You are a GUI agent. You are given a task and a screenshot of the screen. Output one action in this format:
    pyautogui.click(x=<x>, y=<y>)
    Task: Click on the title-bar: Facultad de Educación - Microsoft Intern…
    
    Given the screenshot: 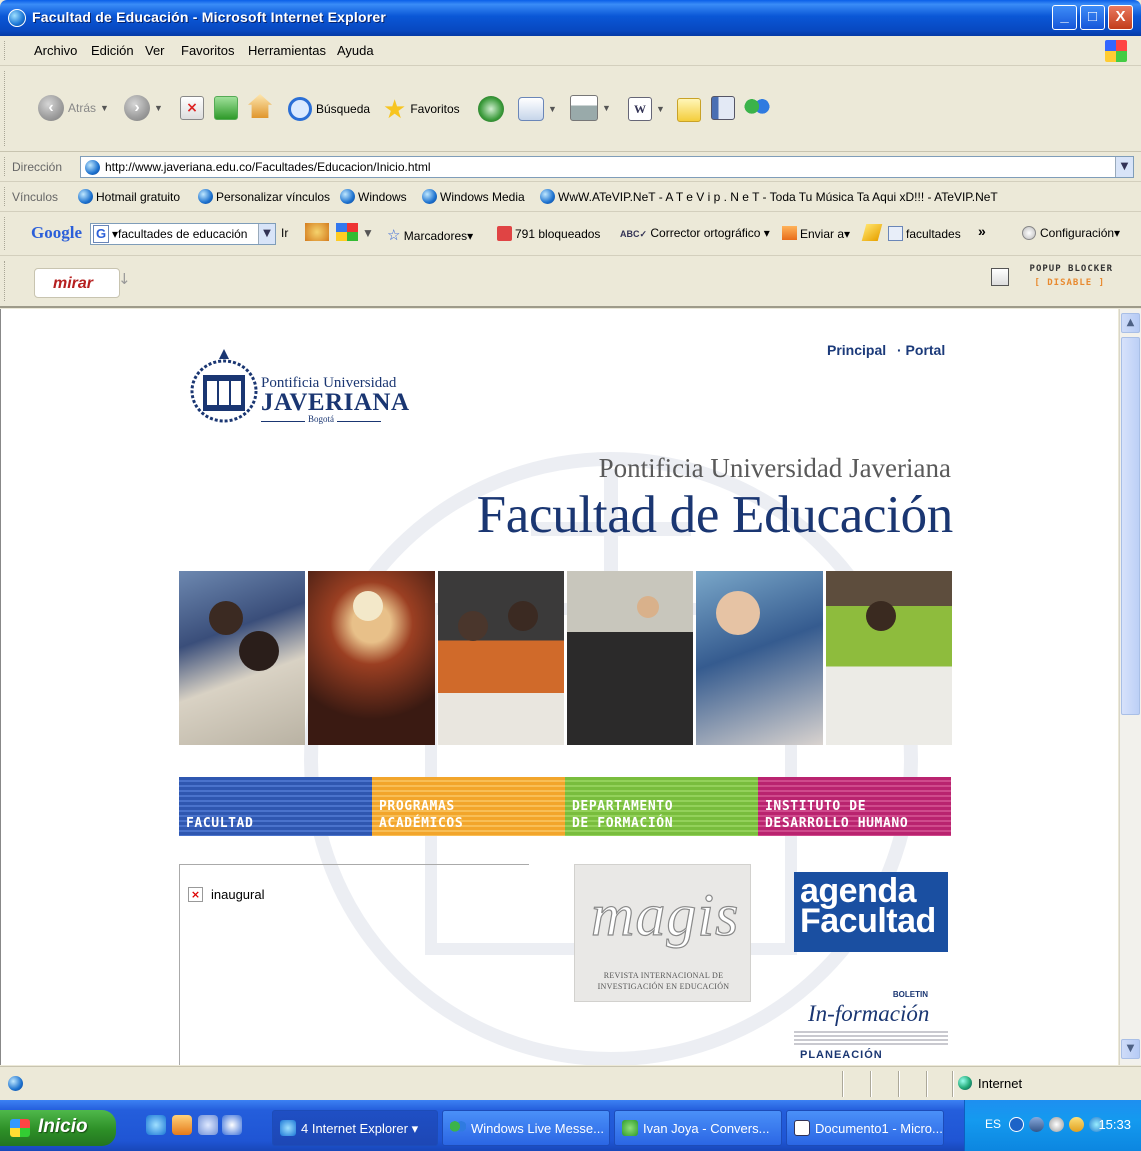 What is the action you would take?
    pyautogui.click(x=570, y=18)
    